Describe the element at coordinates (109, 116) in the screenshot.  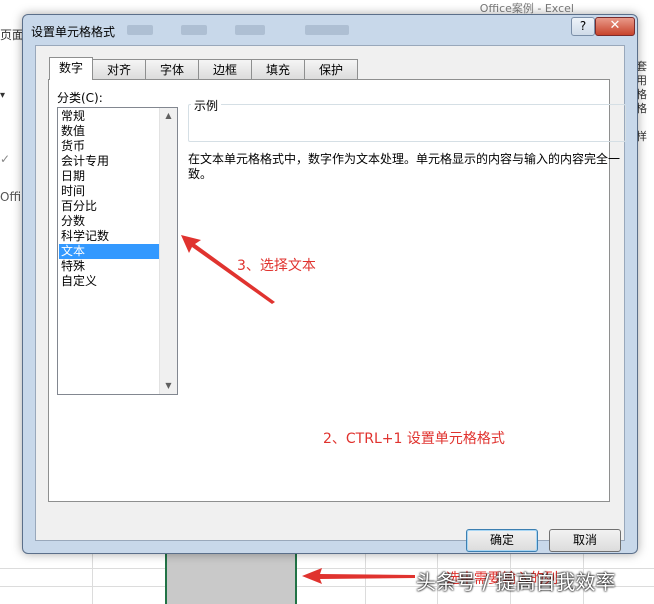
I see `category-item-general: 常规` at that location.